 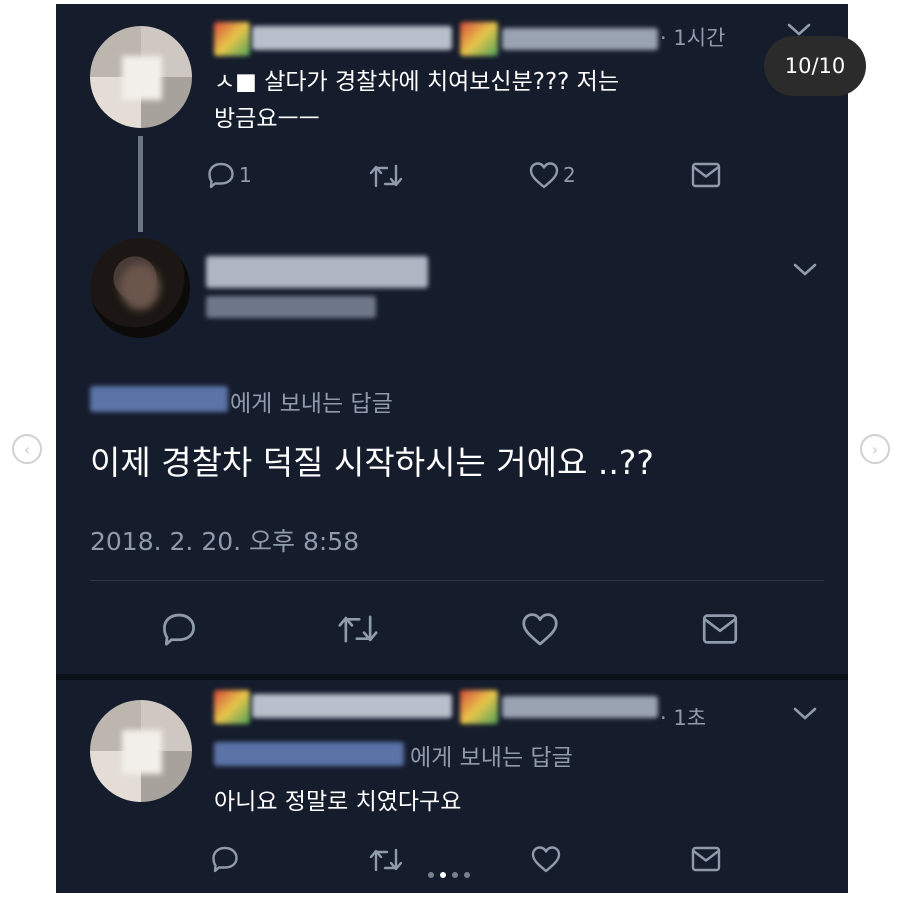 I want to click on carousel-dots, so click(x=449, y=875).